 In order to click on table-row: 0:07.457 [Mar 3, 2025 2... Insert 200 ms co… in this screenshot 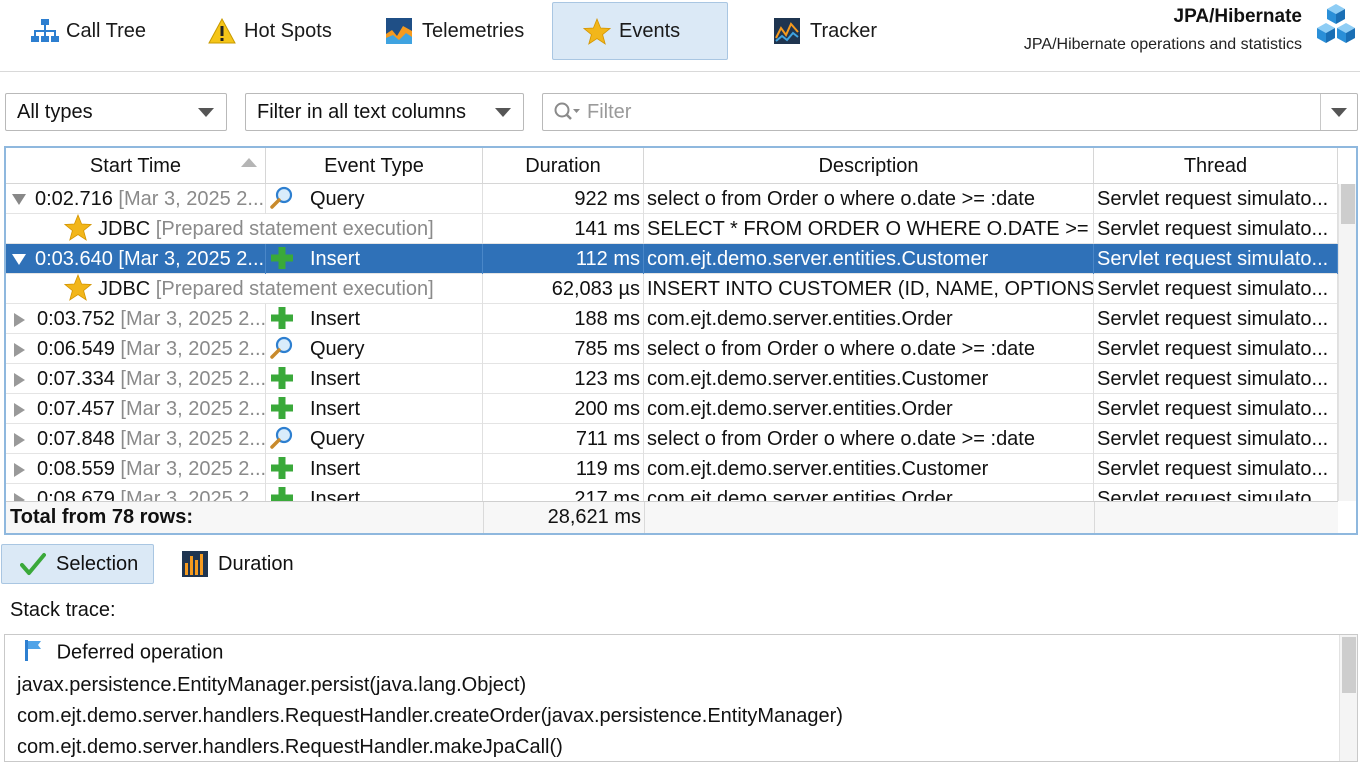, I will do `click(672, 409)`.